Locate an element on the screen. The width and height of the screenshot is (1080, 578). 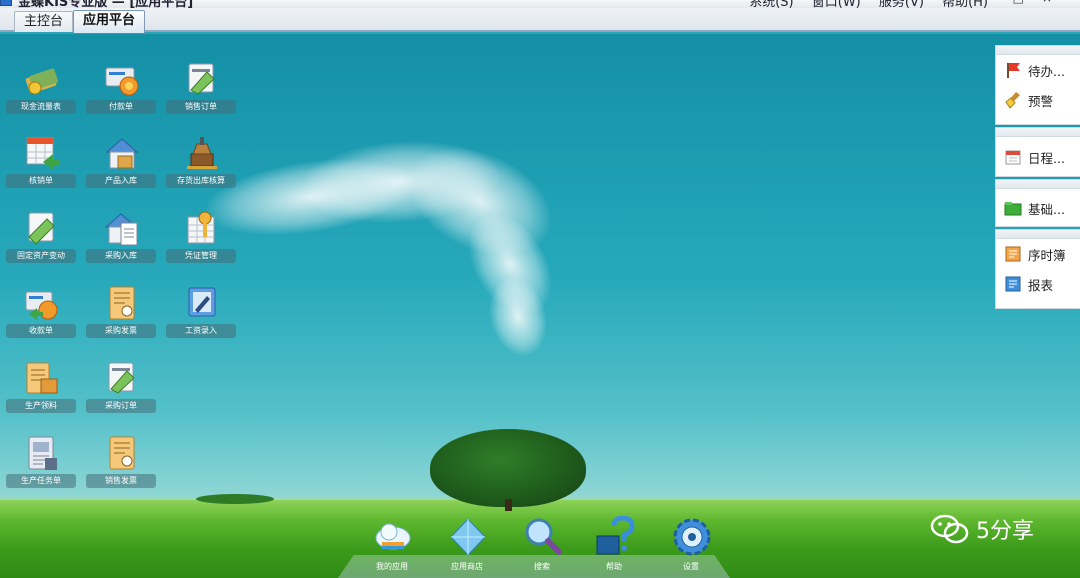
app-write-off: 核销单 is located at coordinates (41, 165).